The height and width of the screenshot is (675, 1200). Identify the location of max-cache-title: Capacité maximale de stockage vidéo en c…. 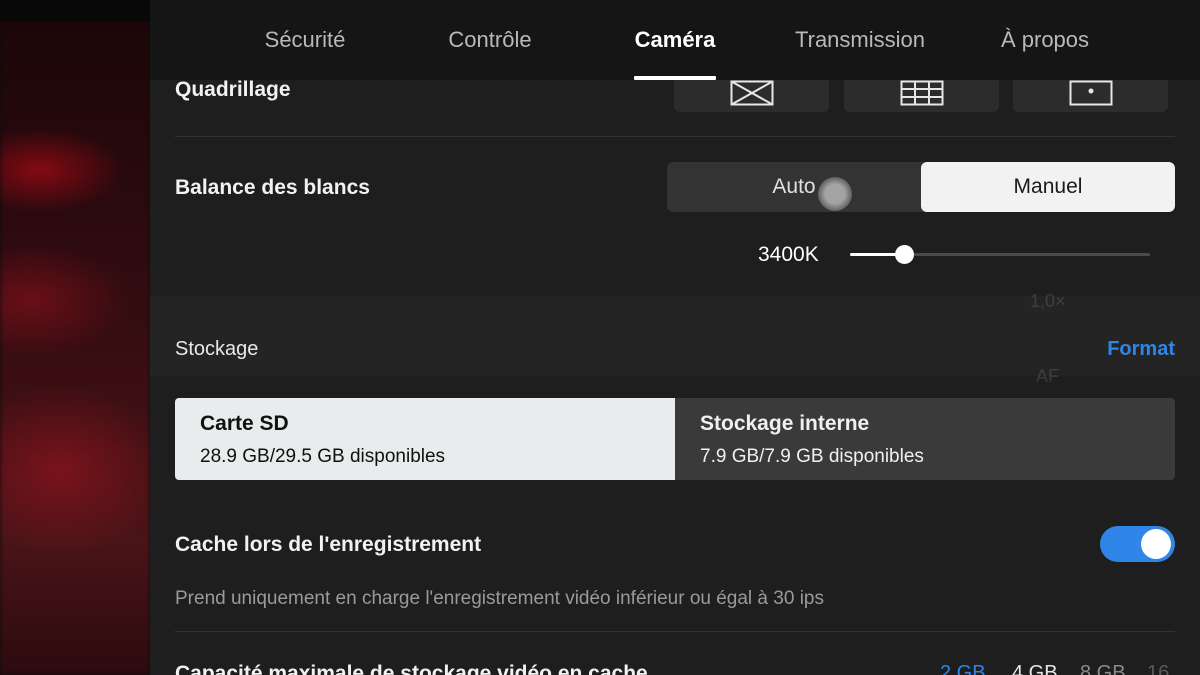
(411, 668).